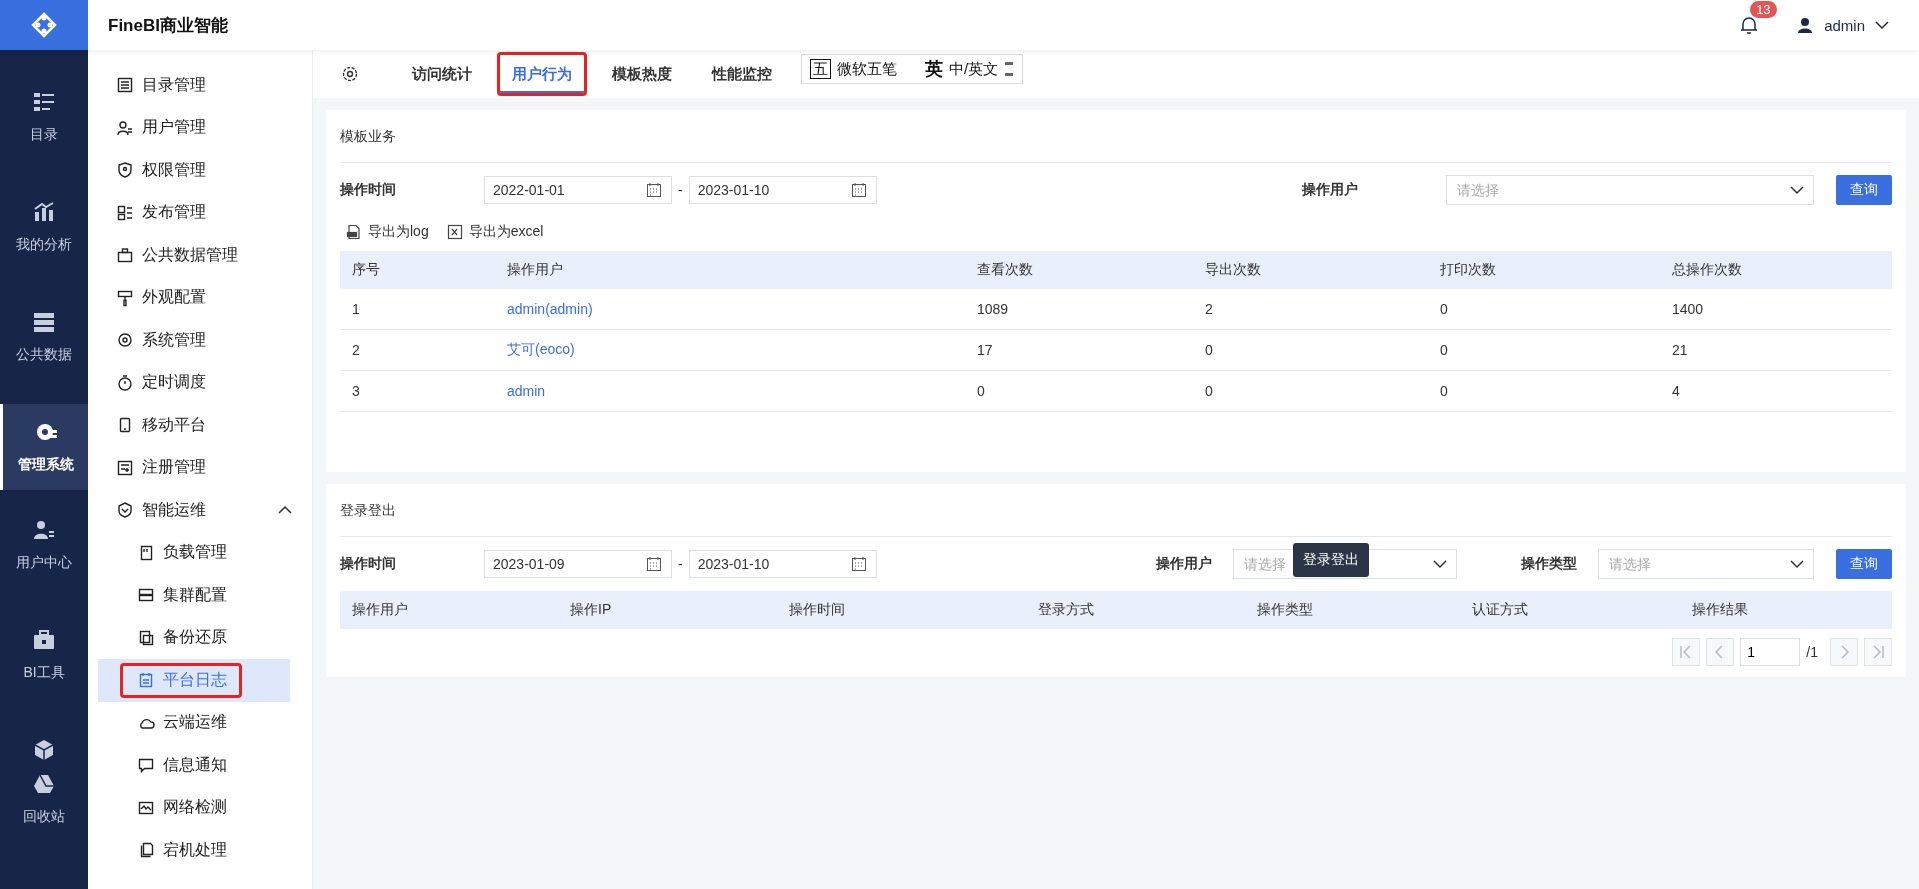 Image resolution: width=1919 pixels, height=889 pixels. I want to click on user-menu: admin, so click(1856, 25).